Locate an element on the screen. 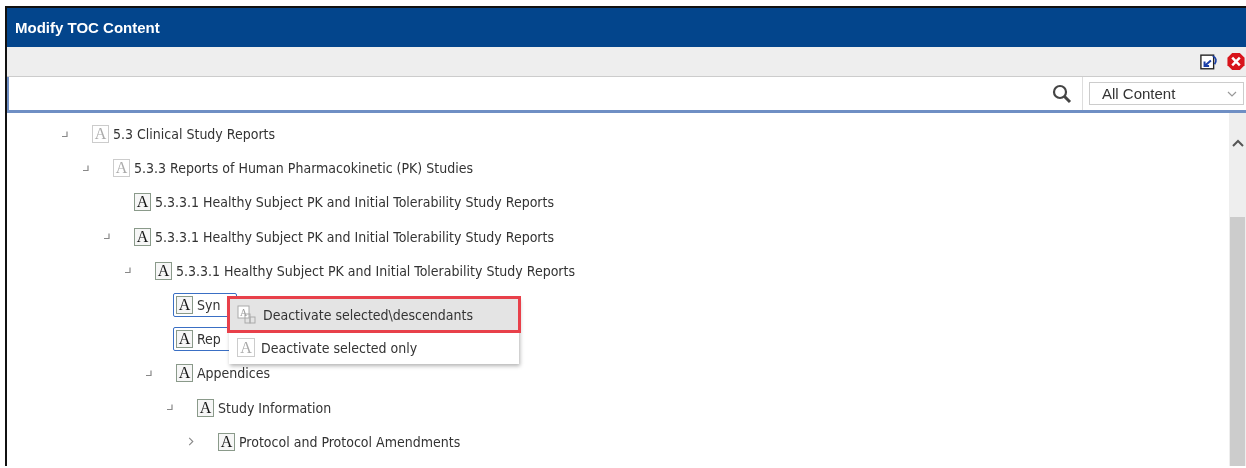  tree-item: A Study Information is located at coordinates (264, 407).